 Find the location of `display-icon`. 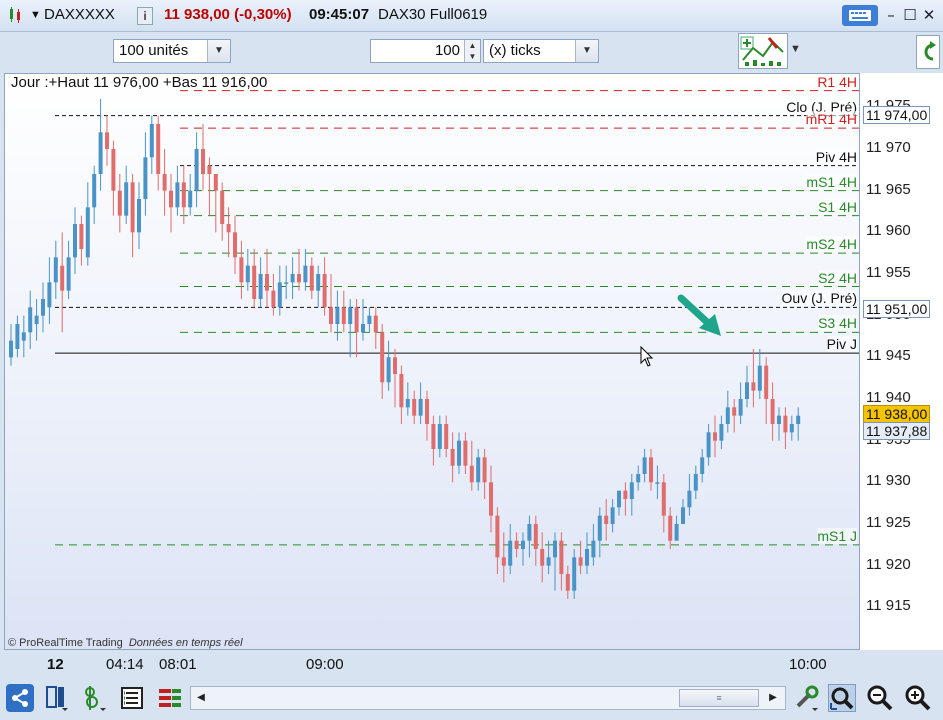

display-icon is located at coordinates (56, 698).